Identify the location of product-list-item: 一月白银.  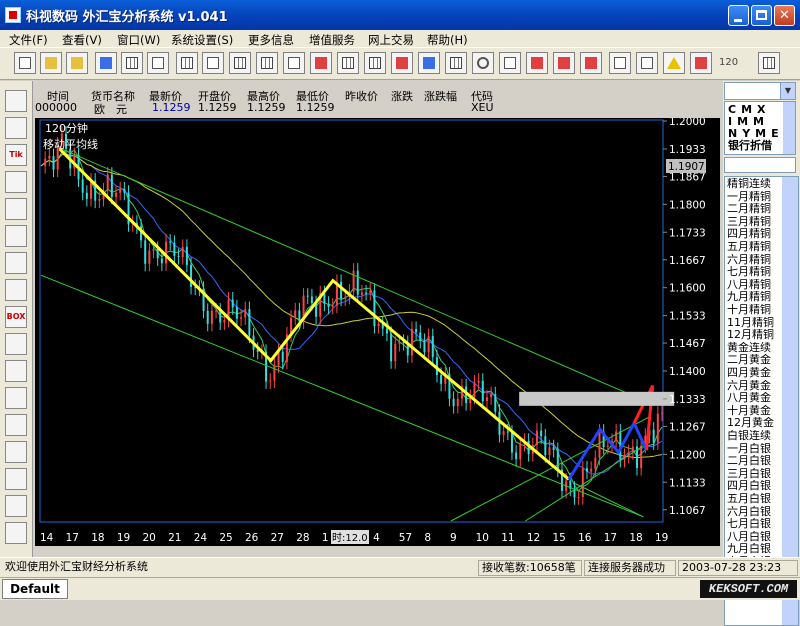
(752, 449).